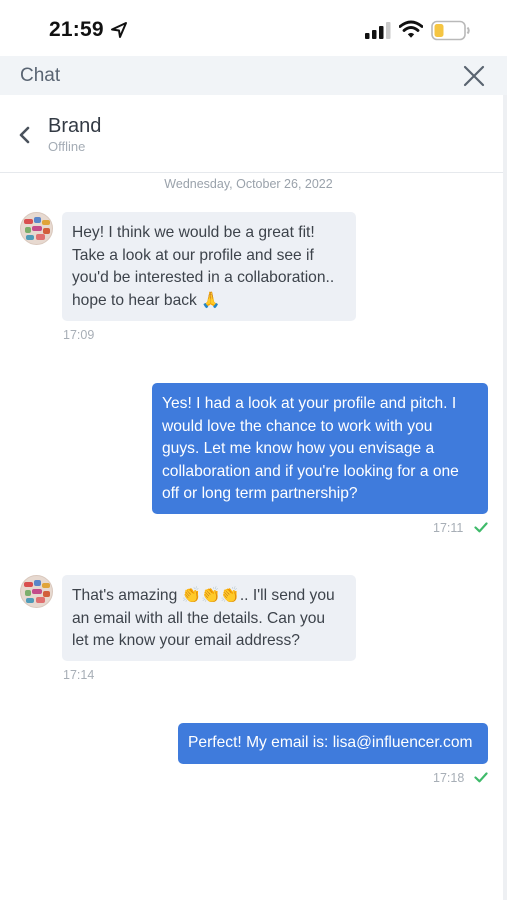 This screenshot has width=507, height=900. What do you see at coordinates (448, 528) in the screenshot?
I see `message-time: 17:11` at bounding box center [448, 528].